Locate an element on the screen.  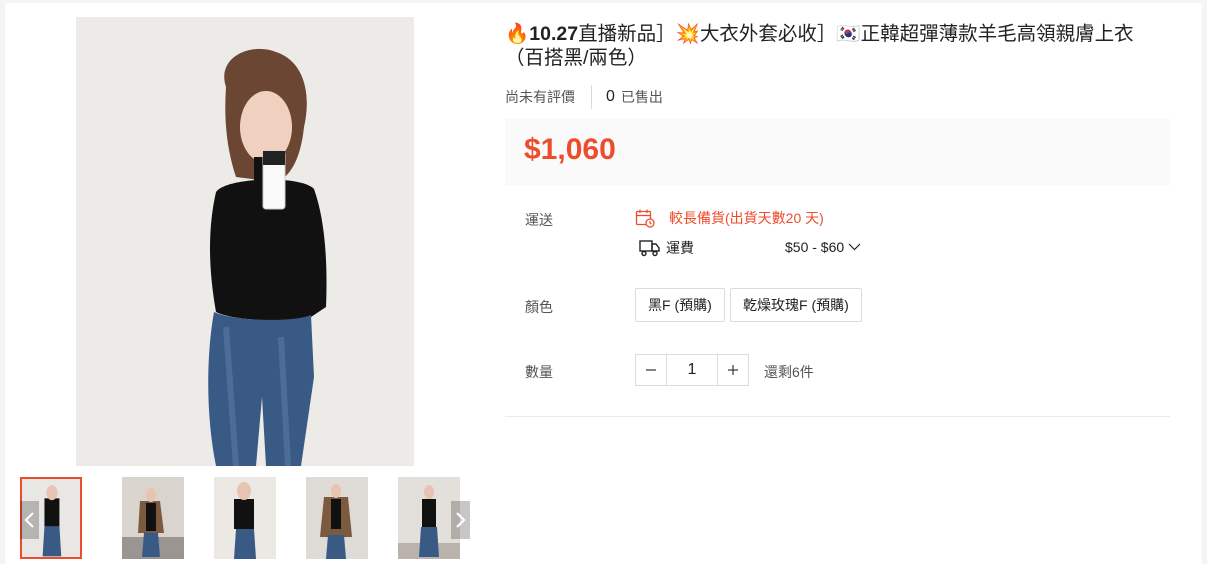
stock-remaining: 還剩6件 is located at coordinates (789, 372).